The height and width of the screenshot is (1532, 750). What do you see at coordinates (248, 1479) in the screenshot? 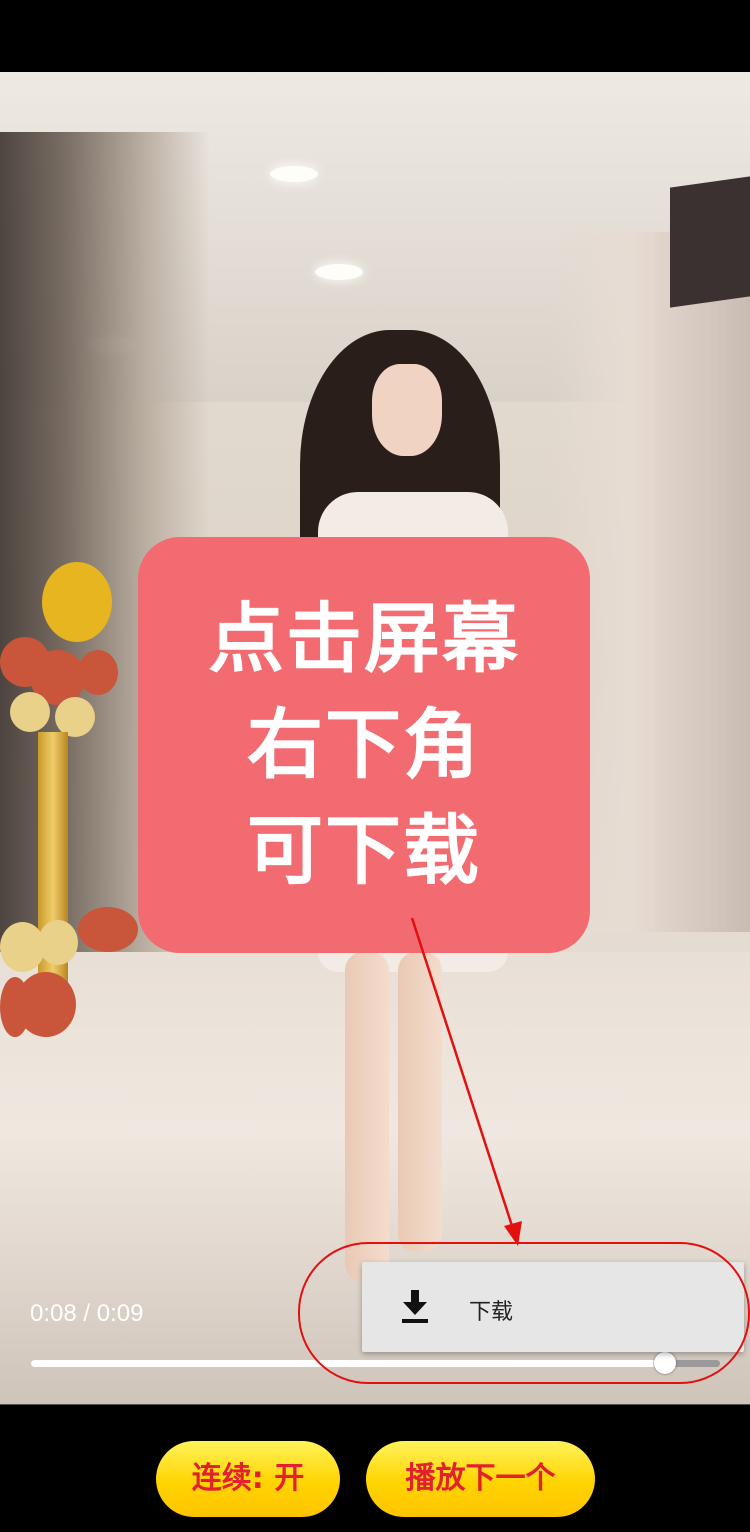
I see `autoplay-toggle-button: 连续: 开` at bounding box center [248, 1479].